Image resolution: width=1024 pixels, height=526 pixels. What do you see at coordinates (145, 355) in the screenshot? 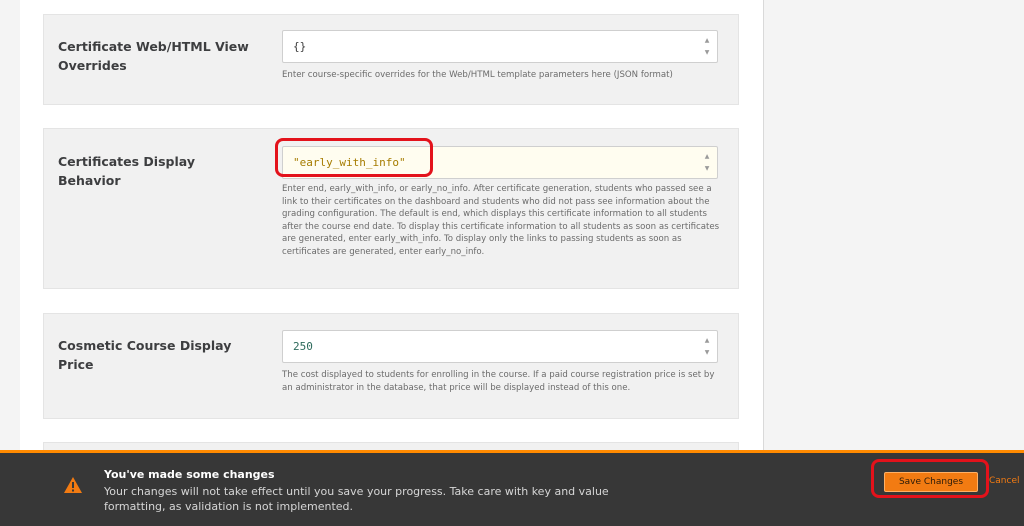
I see `setting-label: Cosmetic Course Display Price` at bounding box center [145, 355].